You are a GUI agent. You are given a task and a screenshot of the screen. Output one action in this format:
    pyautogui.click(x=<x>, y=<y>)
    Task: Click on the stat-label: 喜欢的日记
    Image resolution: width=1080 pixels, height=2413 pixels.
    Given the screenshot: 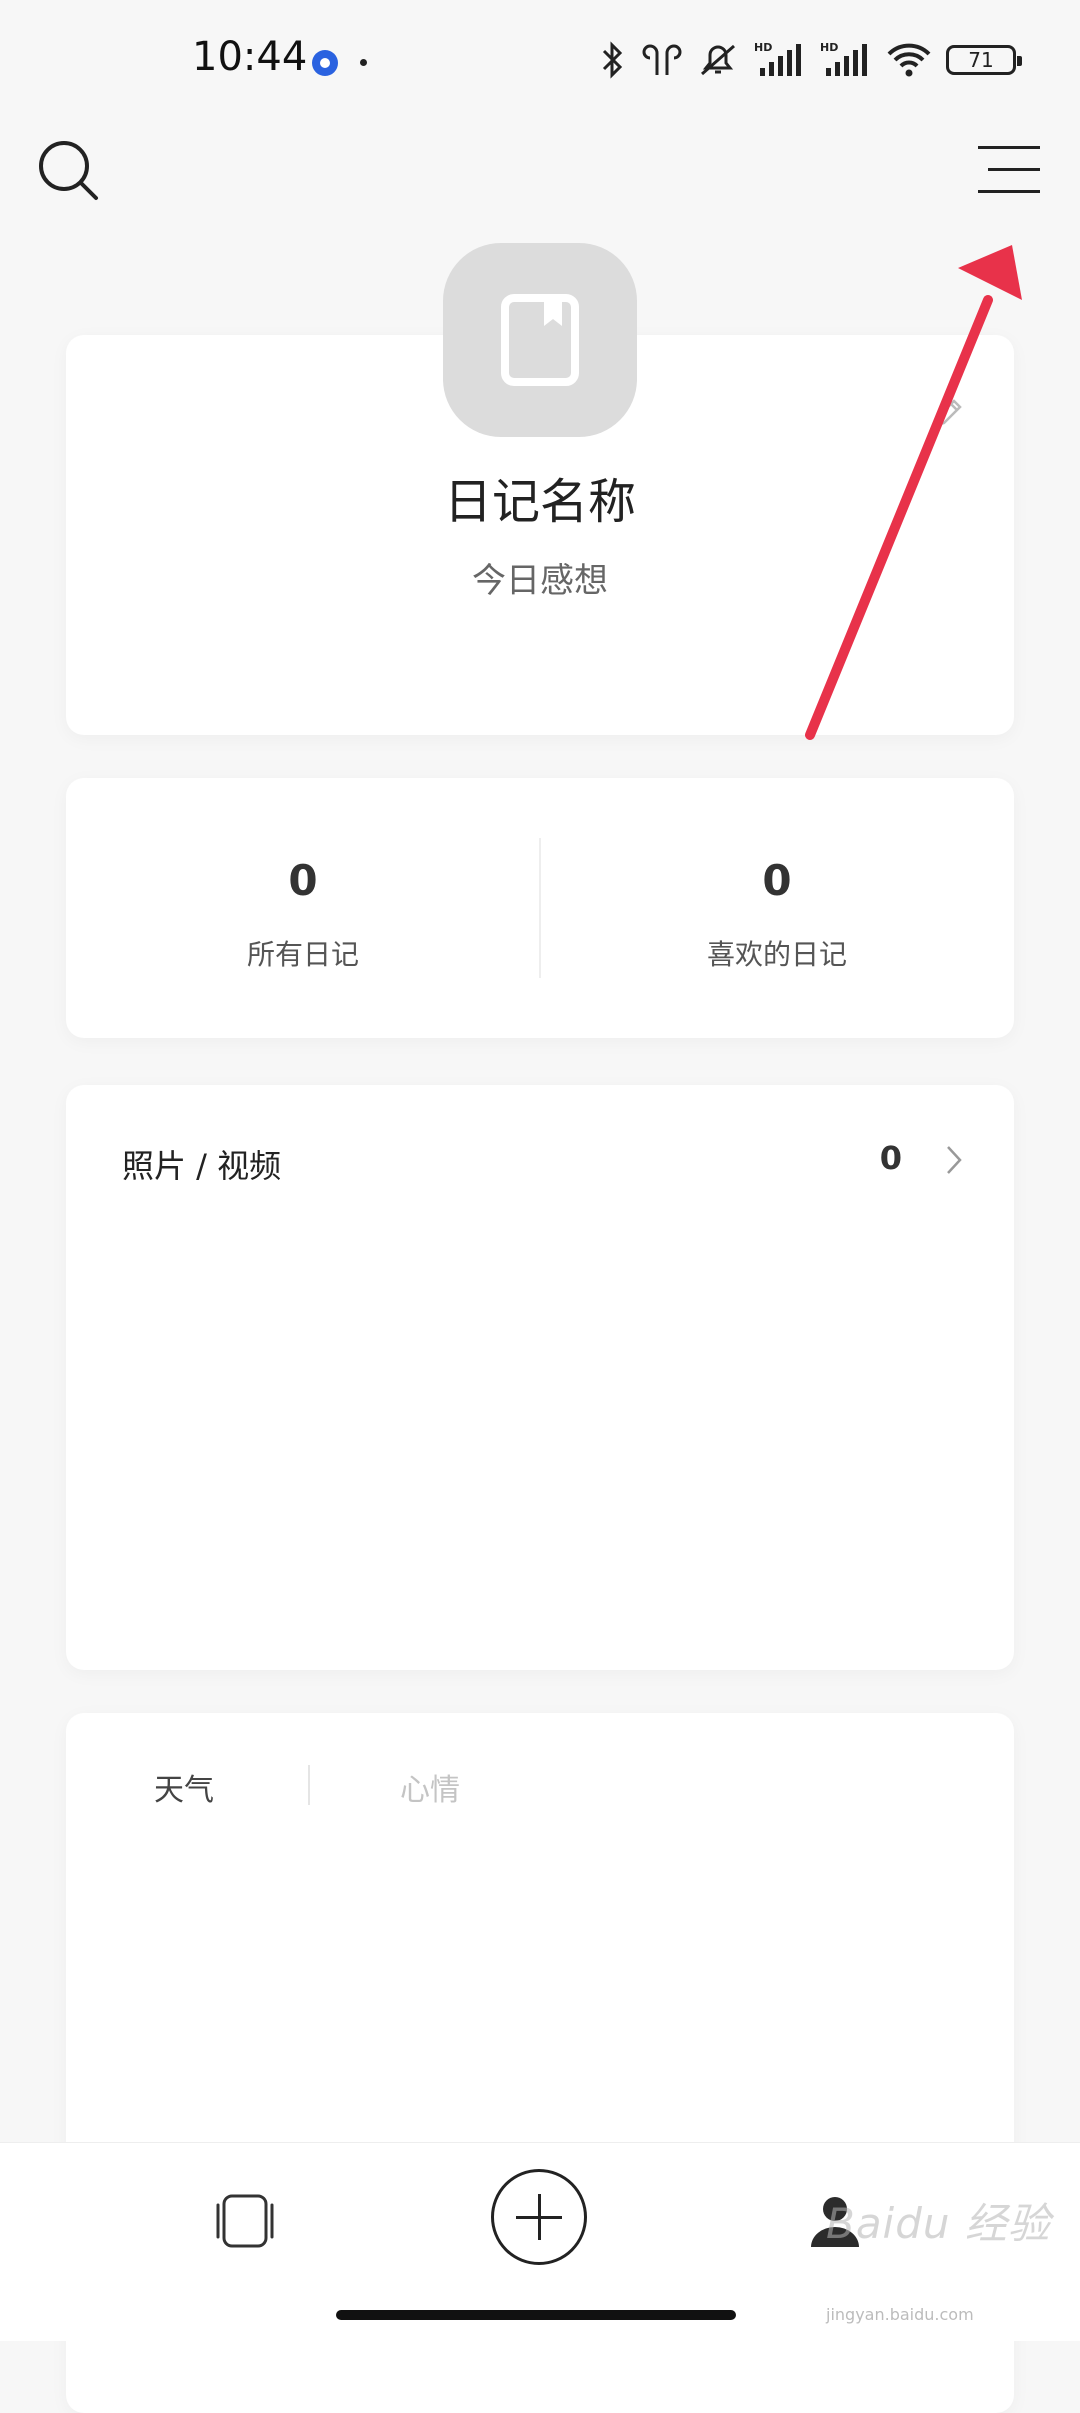 What is the action you would take?
    pyautogui.click(x=776, y=954)
    